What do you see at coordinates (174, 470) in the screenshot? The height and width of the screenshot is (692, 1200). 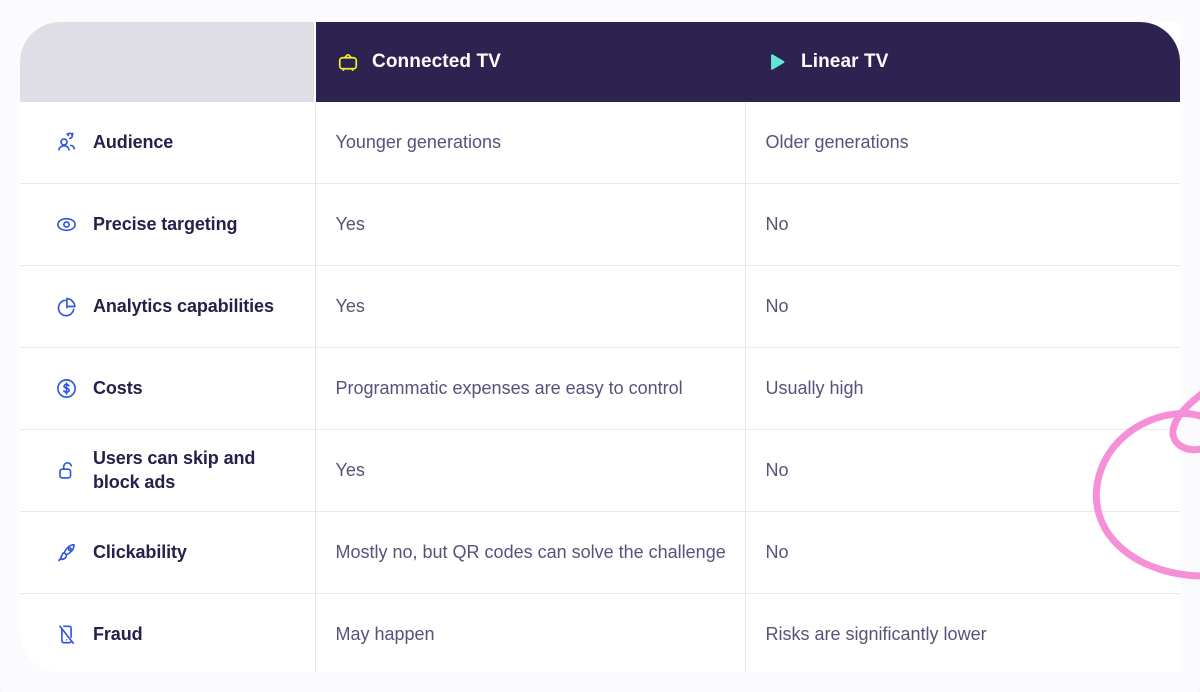 I see `row-label-text: Users can skip and block ads` at bounding box center [174, 470].